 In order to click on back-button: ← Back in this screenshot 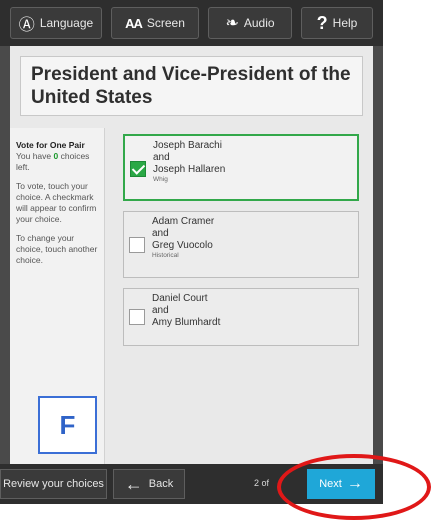, I will do `click(149, 484)`.